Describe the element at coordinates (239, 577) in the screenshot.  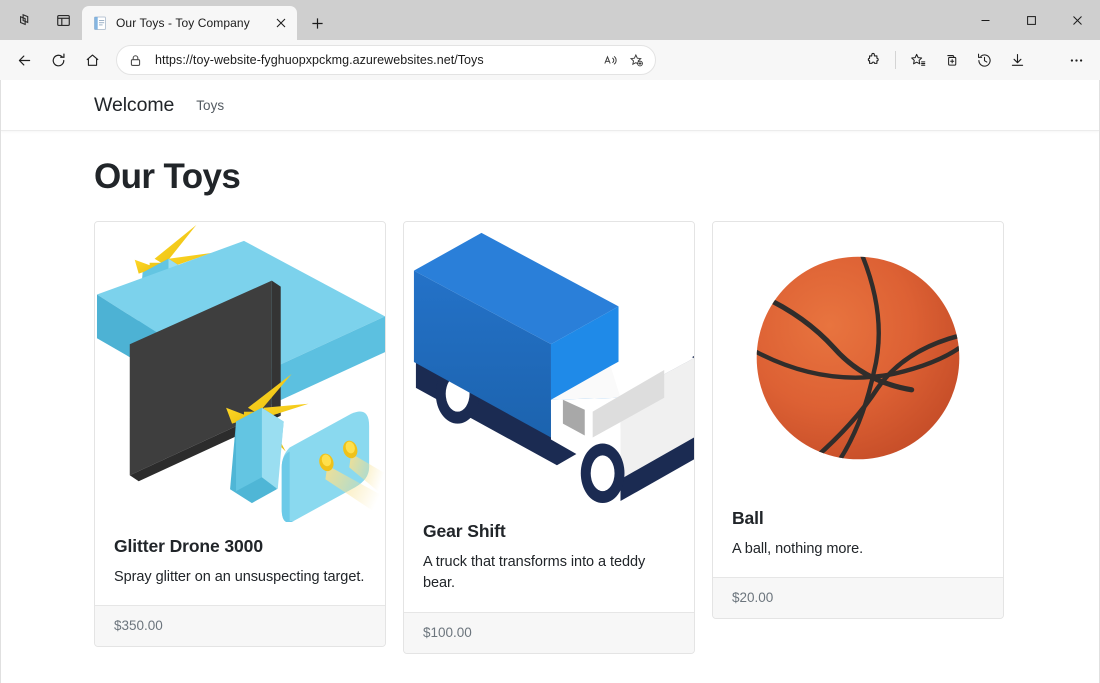
I see `product-description: Spray glitter on an unsuspecting target.` at that location.